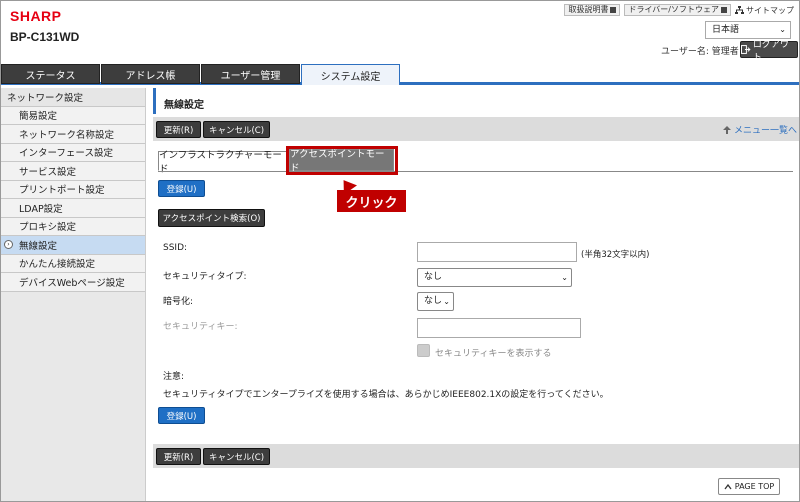  I want to click on chevron-right-icon: ›, so click(8, 244).